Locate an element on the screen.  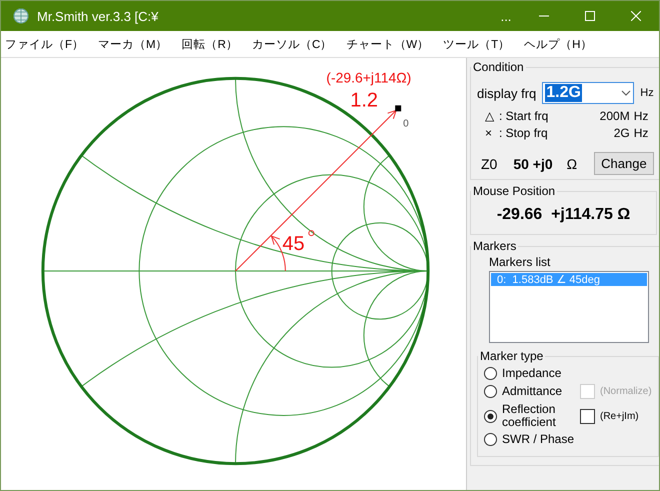
checkbox-label: (Normalize) is located at coordinates (626, 391).